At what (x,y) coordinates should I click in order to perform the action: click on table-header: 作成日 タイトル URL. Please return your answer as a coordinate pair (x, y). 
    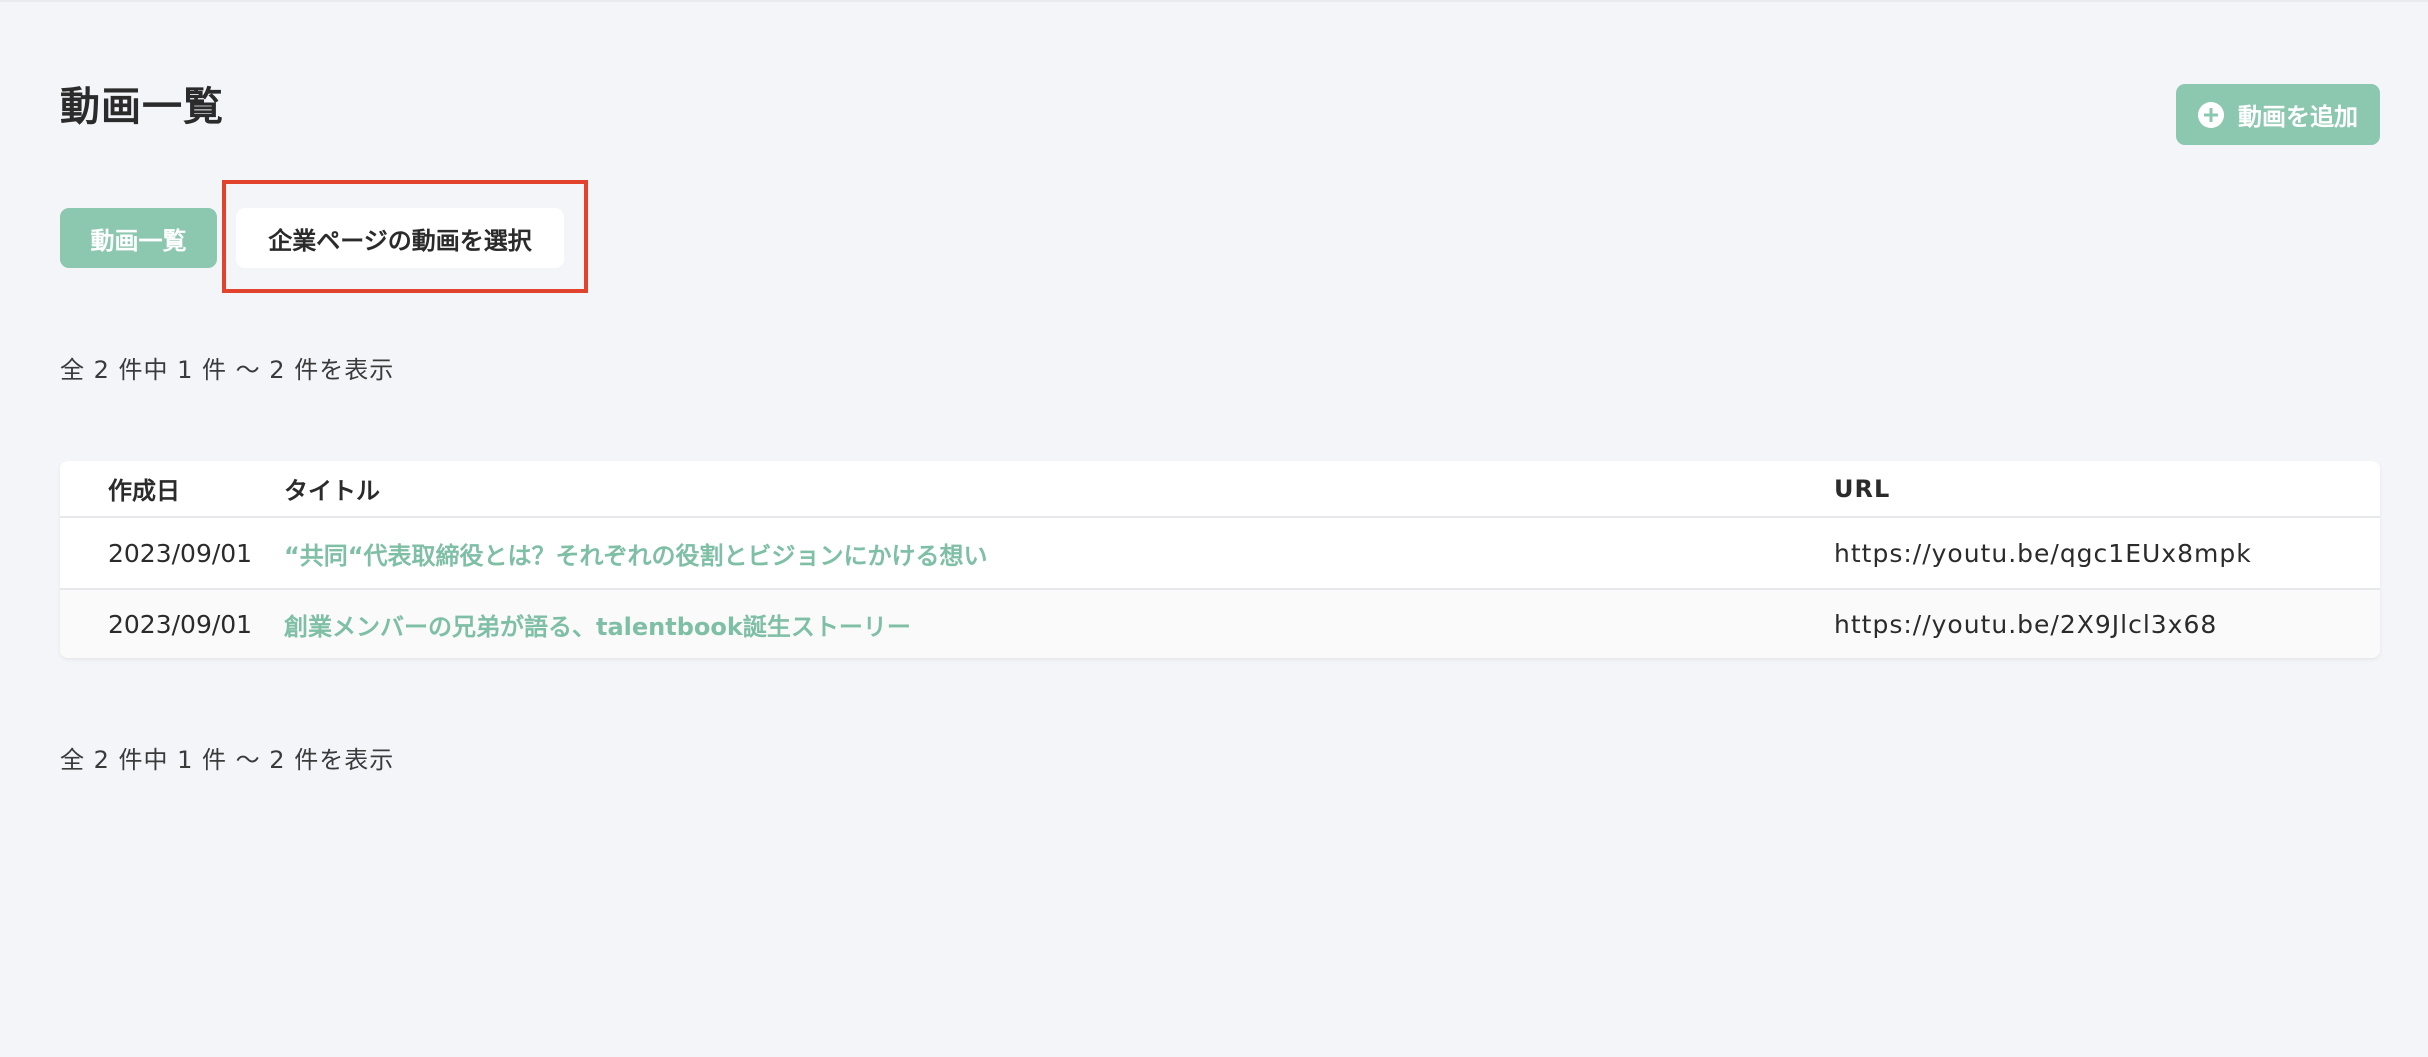
    Looking at the image, I should click on (1220, 489).